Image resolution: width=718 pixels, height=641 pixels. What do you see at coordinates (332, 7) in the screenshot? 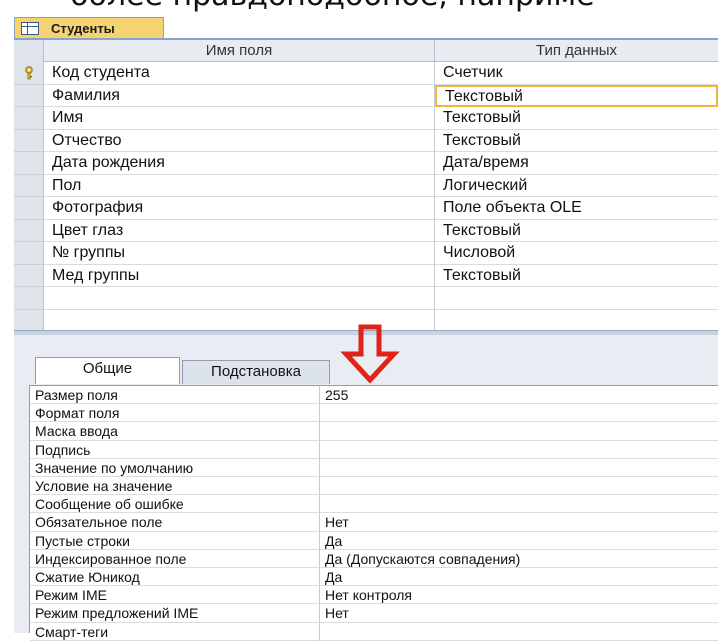
I see `slide-caption-text: более правдоподобное, наприме` at bounding box center [332, 7].